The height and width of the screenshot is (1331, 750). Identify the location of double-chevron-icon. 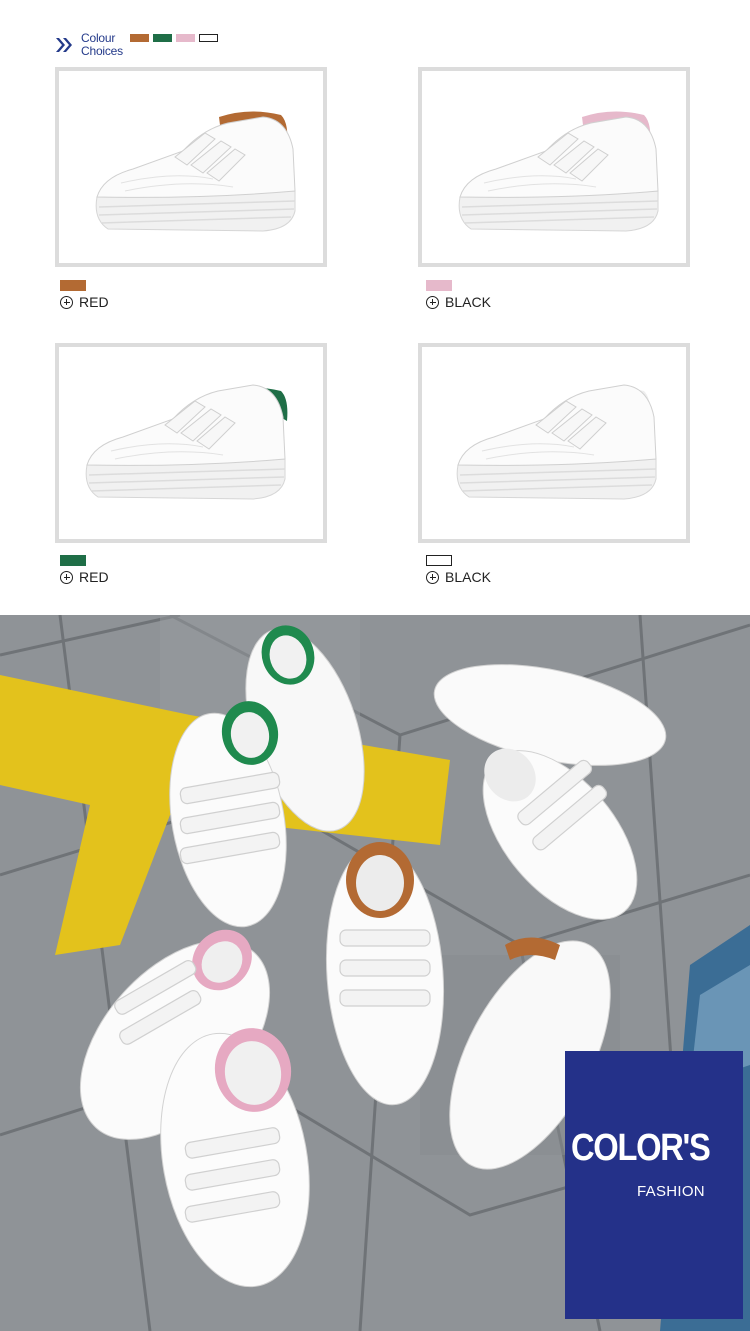
(66, 45).